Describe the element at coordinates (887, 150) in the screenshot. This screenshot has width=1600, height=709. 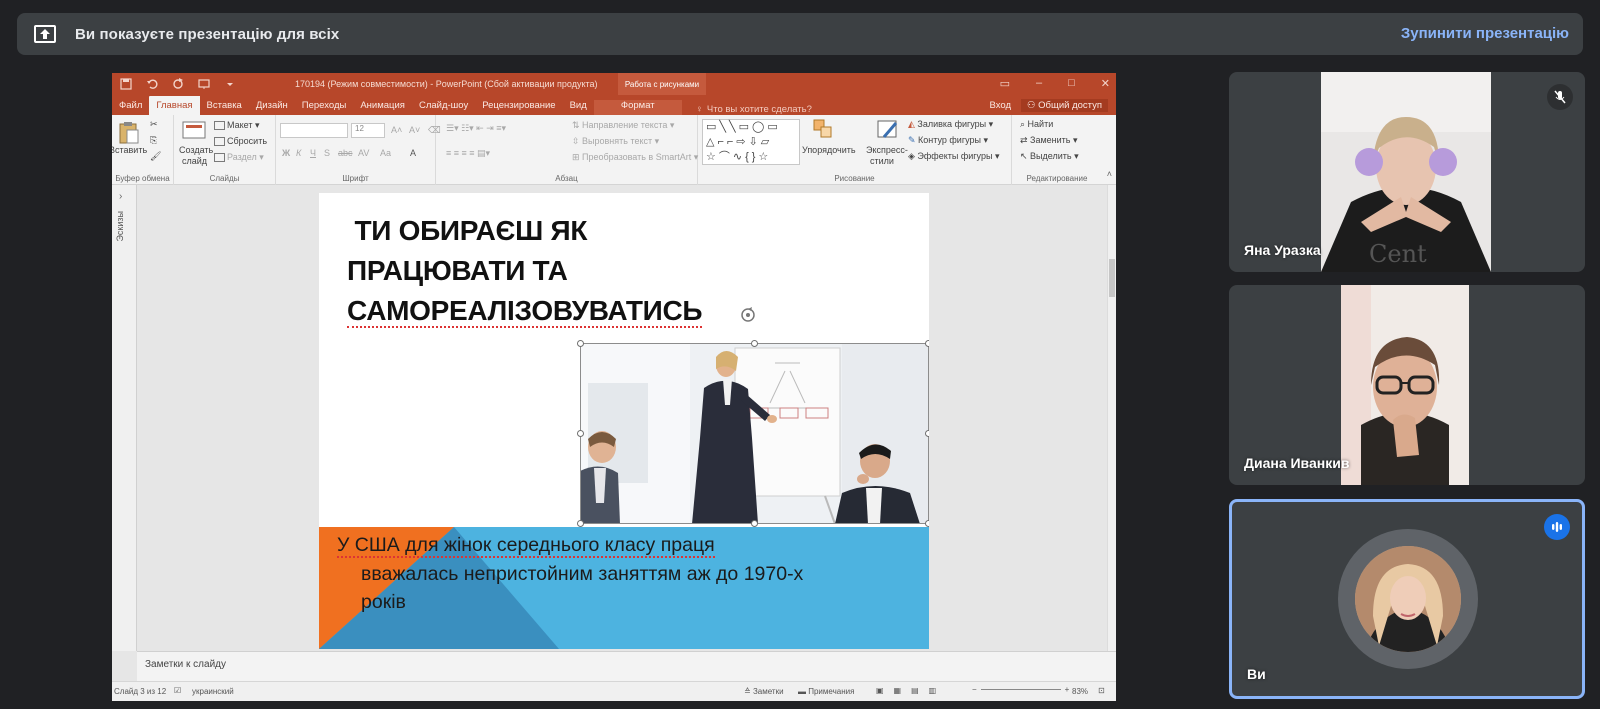
I see `quick-styles-button: Экспресс-` at that location.